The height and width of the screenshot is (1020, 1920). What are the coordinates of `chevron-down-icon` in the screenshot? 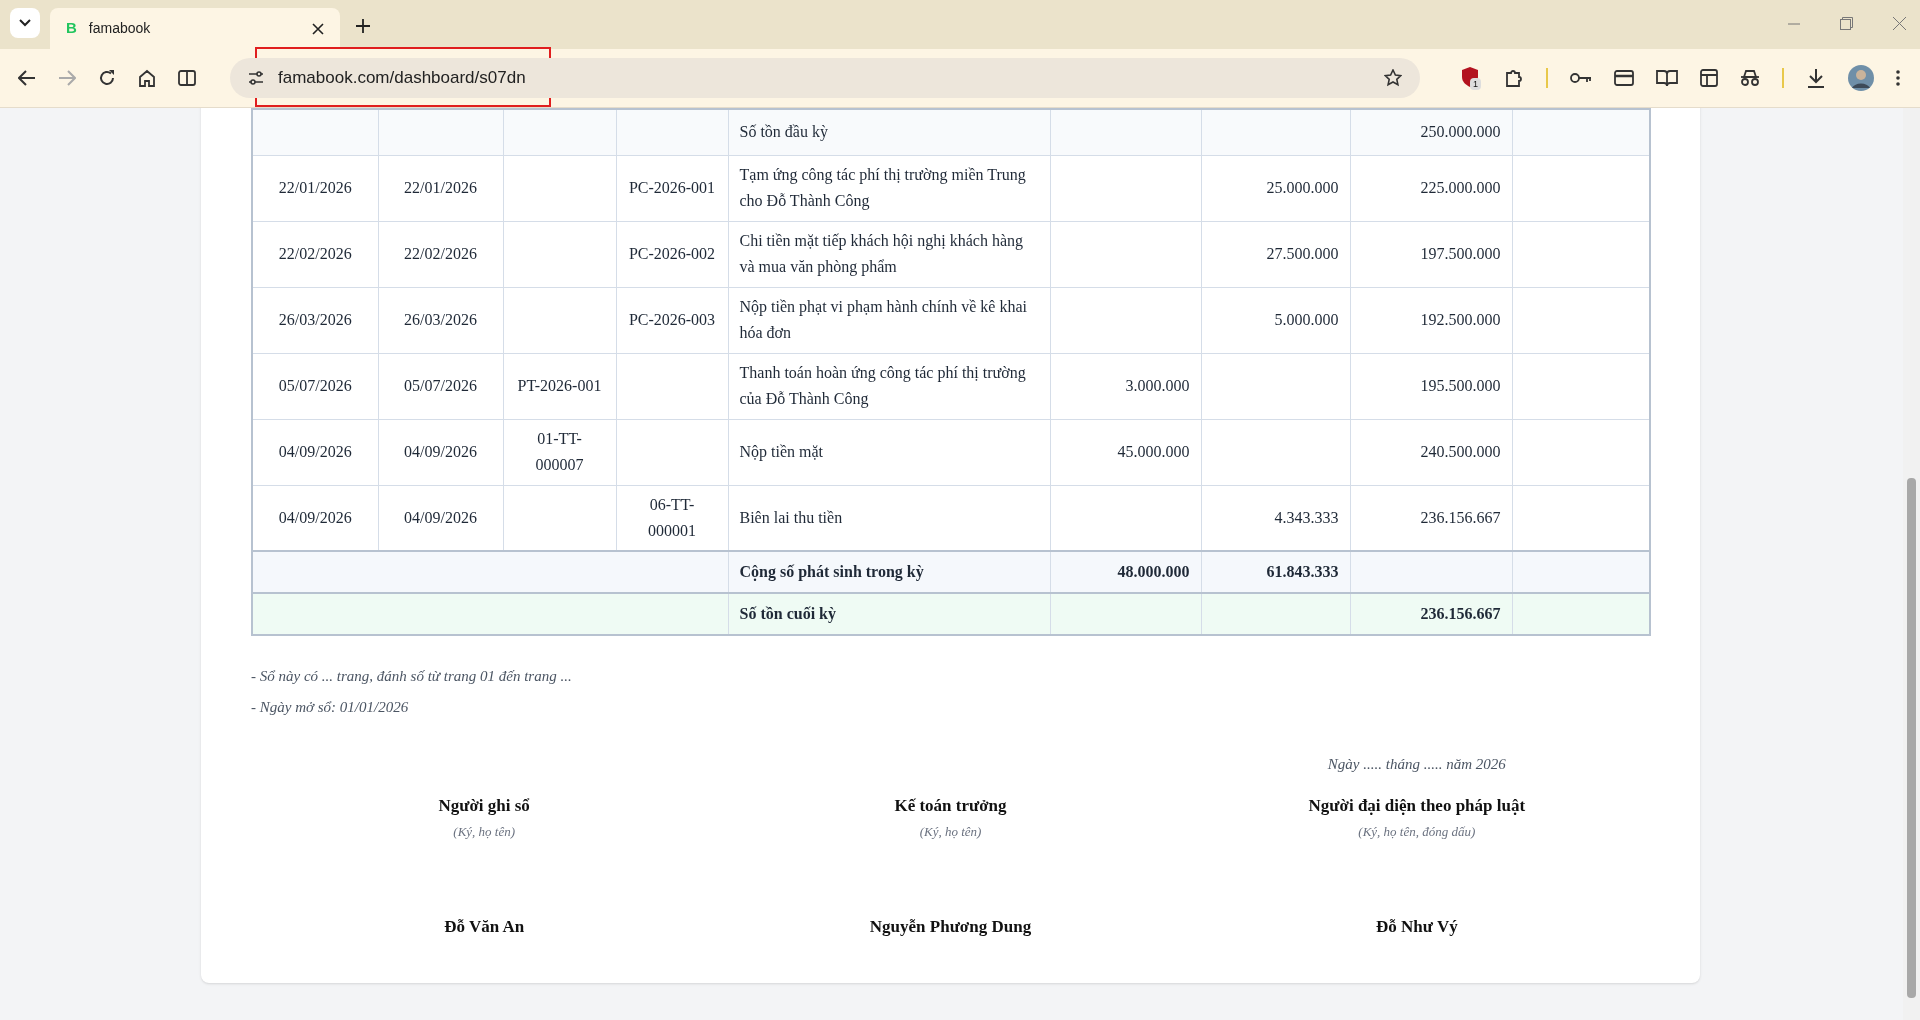 It's located at (25, 23).